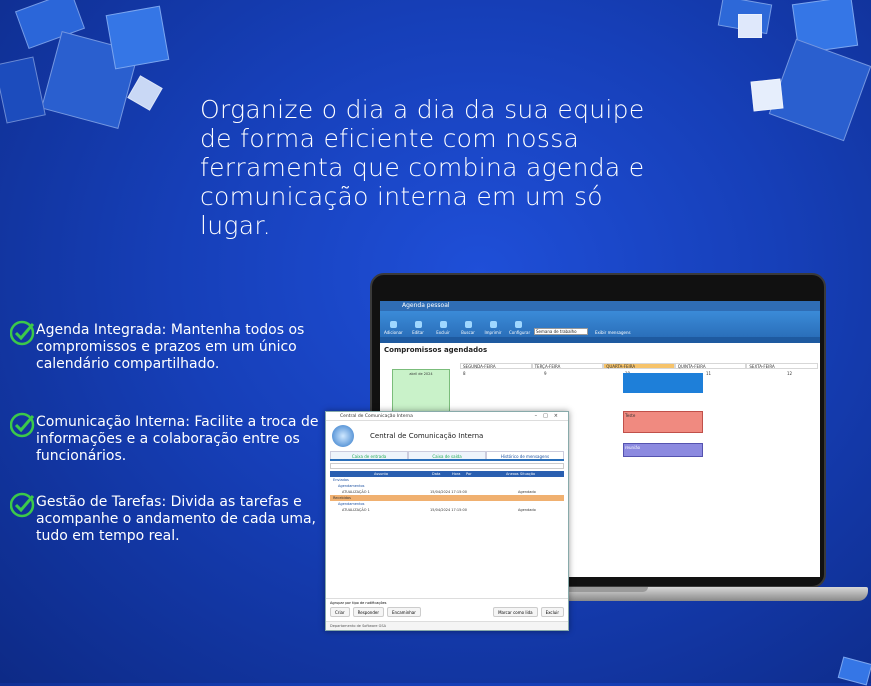 The height and width of the screenshot is (686, 871). What do you see at coordinates (447, 416) in the screenshot?
I see `dialog-title: Central de Comunicação Interna –□×` at bounding box center [447, 416].